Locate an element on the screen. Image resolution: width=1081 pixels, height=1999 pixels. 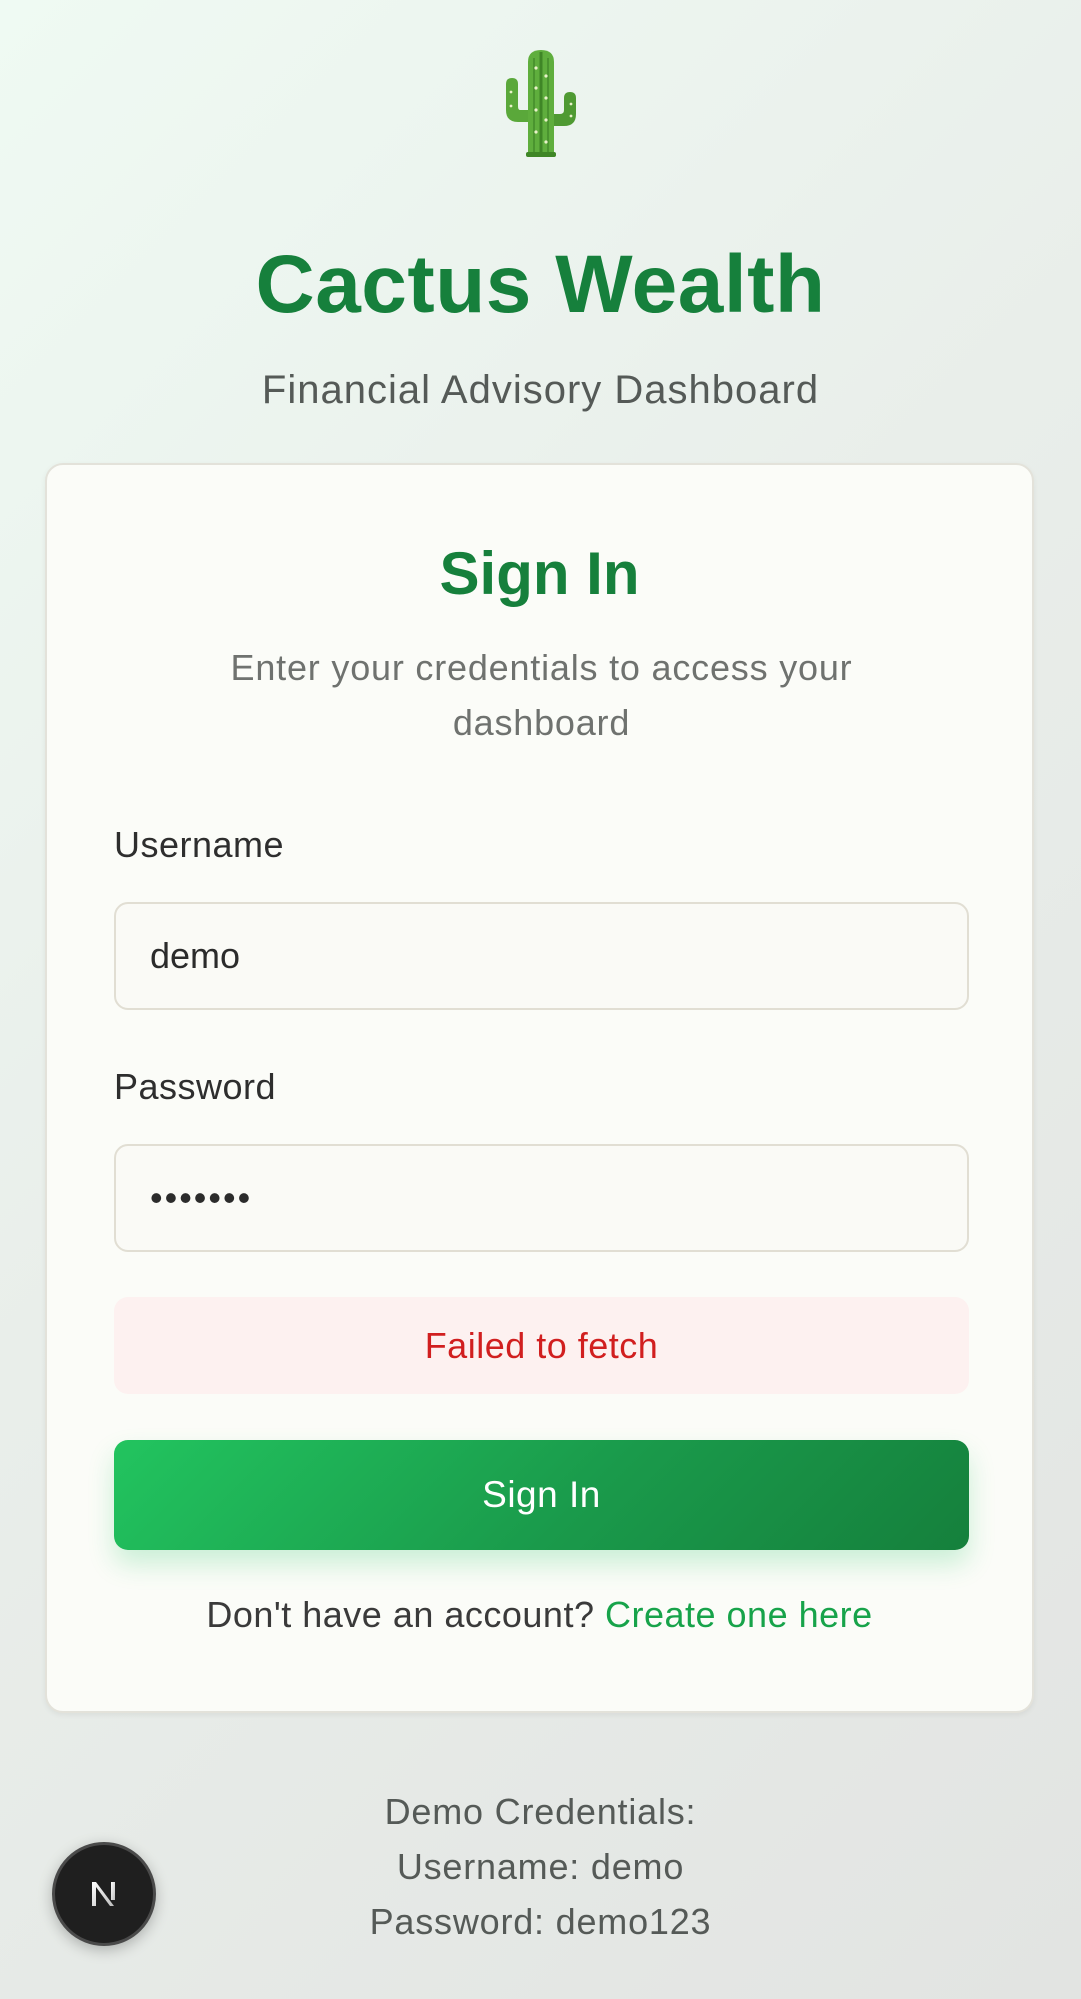
demo-password-line: Password: demo123 is located at coordinates (540, 1921).